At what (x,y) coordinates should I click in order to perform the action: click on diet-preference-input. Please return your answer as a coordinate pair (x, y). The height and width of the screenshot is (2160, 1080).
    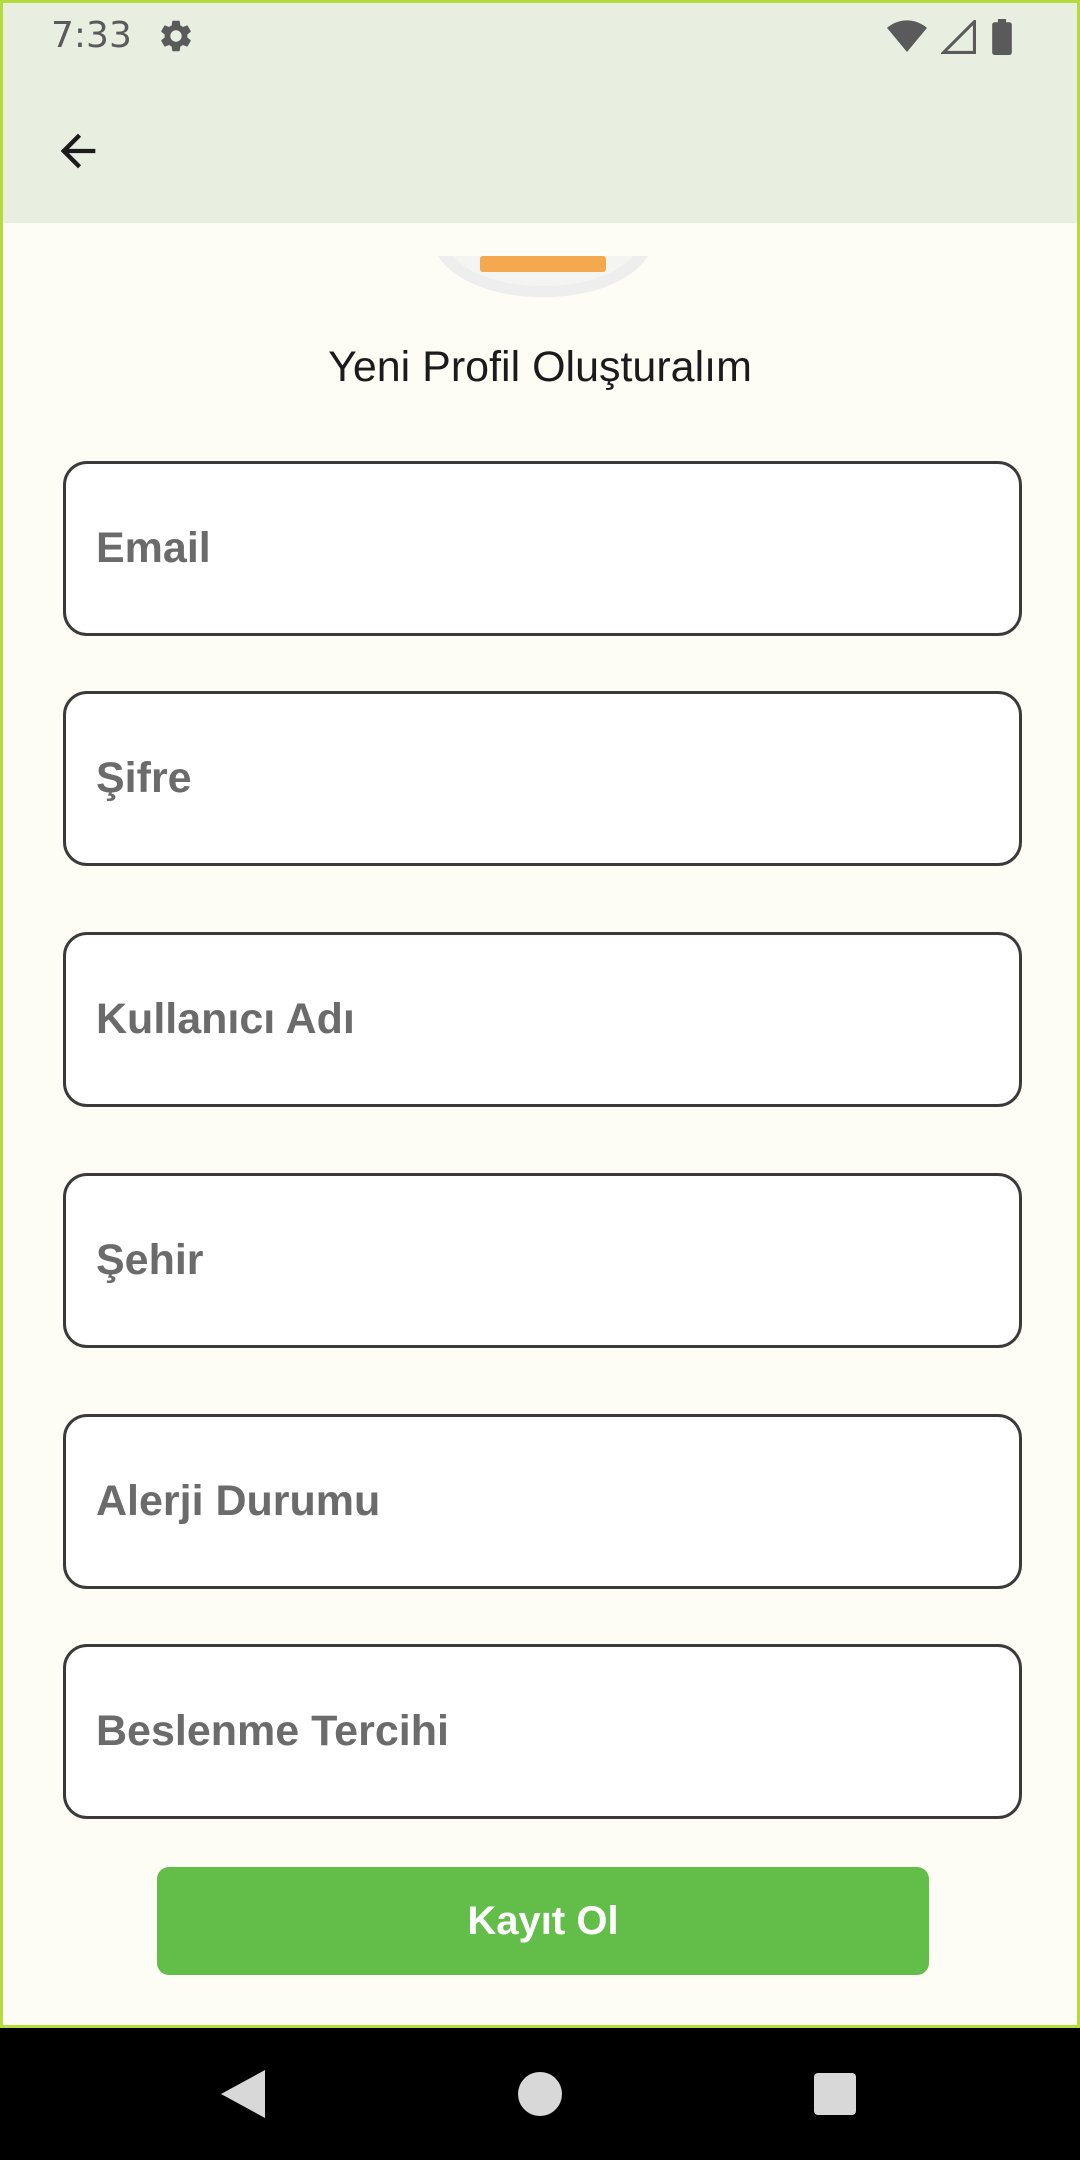
    Looking at the image, I should click on (542, 1731).